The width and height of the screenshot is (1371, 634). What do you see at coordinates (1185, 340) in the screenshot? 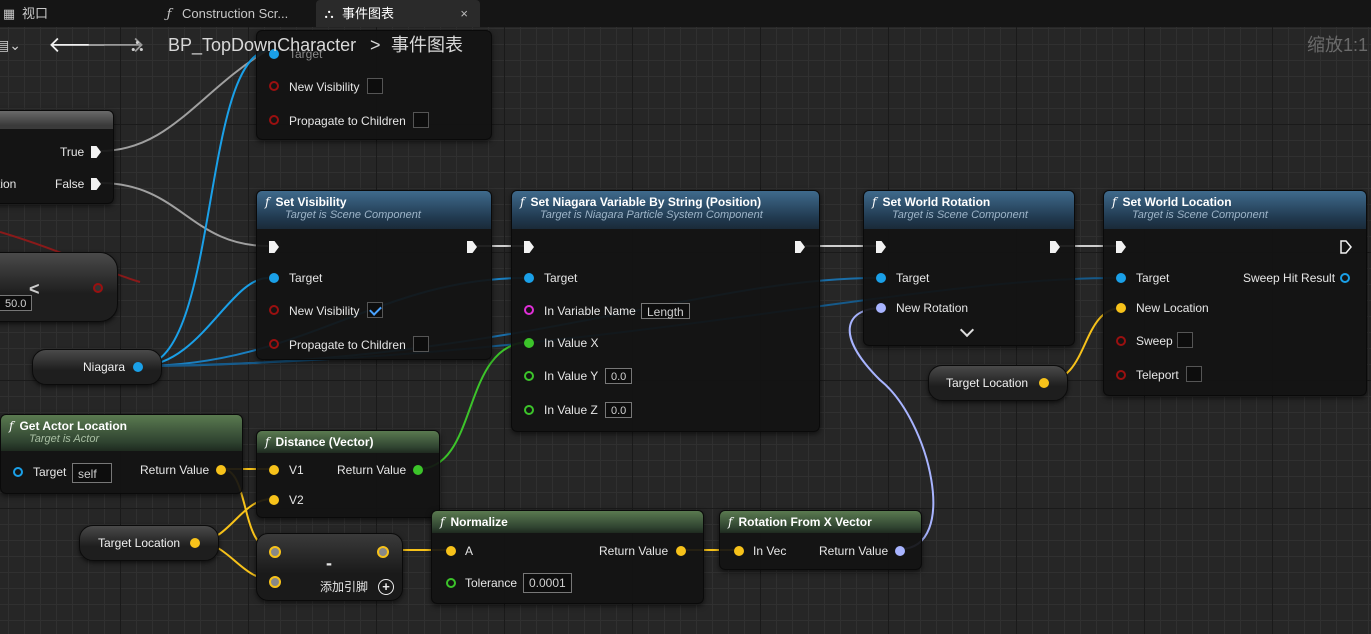
I see `sweep-checkbox` at bounding box center [1185, 340].